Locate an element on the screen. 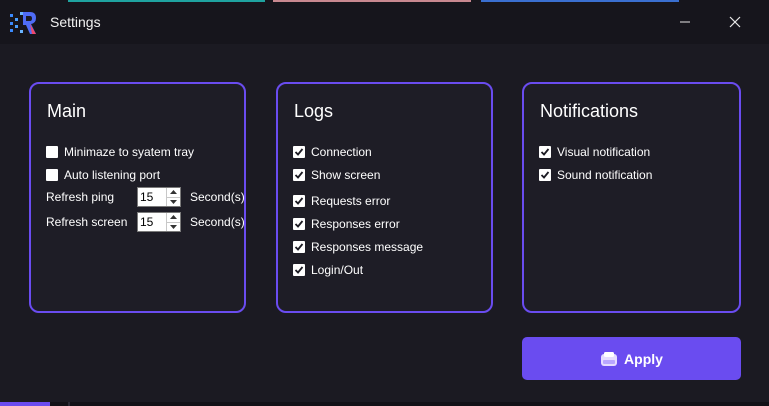  checkbox-show-screen: Show screen is located at coordinates (336, 175).